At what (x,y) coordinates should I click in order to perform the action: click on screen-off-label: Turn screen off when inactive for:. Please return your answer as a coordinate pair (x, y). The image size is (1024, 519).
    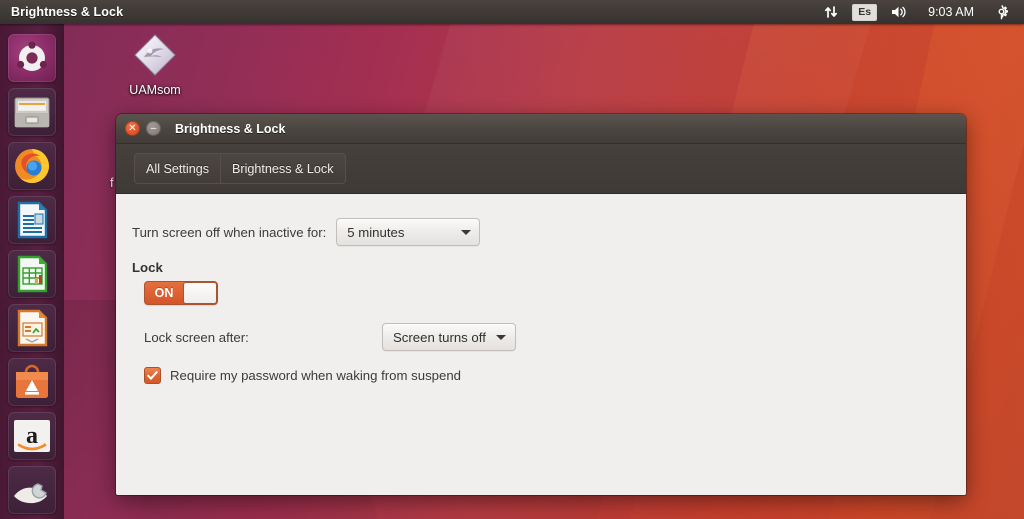
    Looking at the image, I should click on (229, 232).